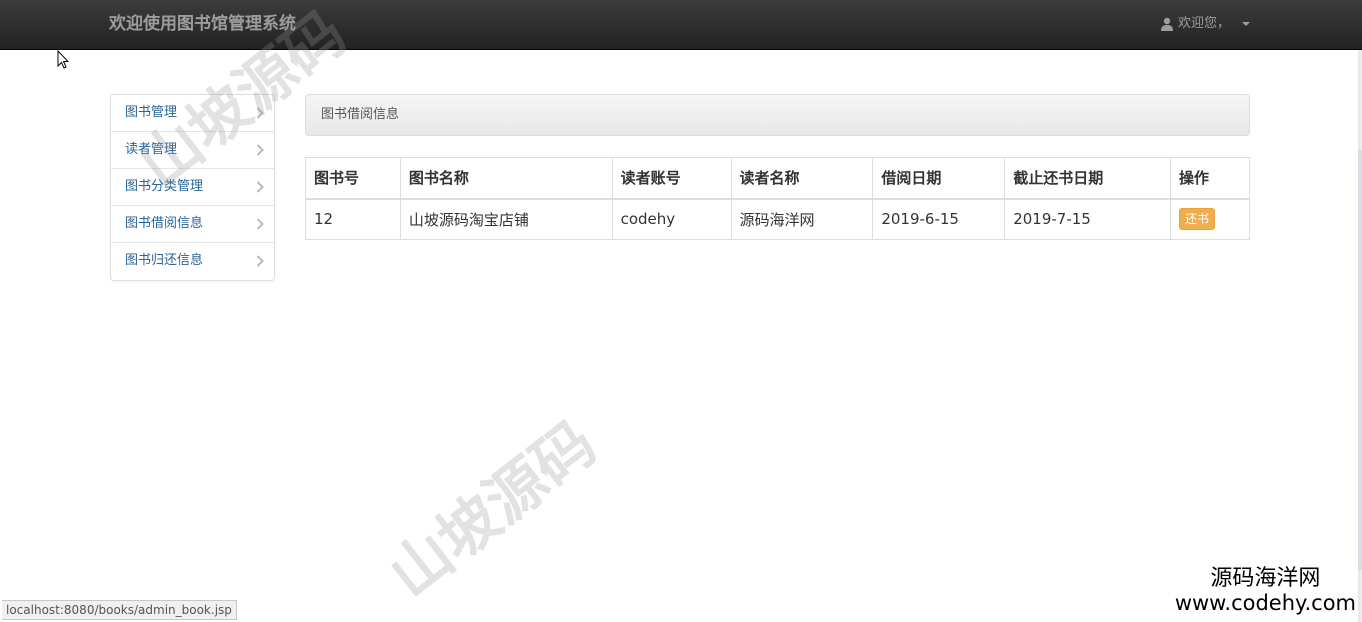  What do you see at coordinates (192, 150) in the screenshot?
I see `sidebar-item-reader-management: 读者管理` at bounding box center [192, 150].